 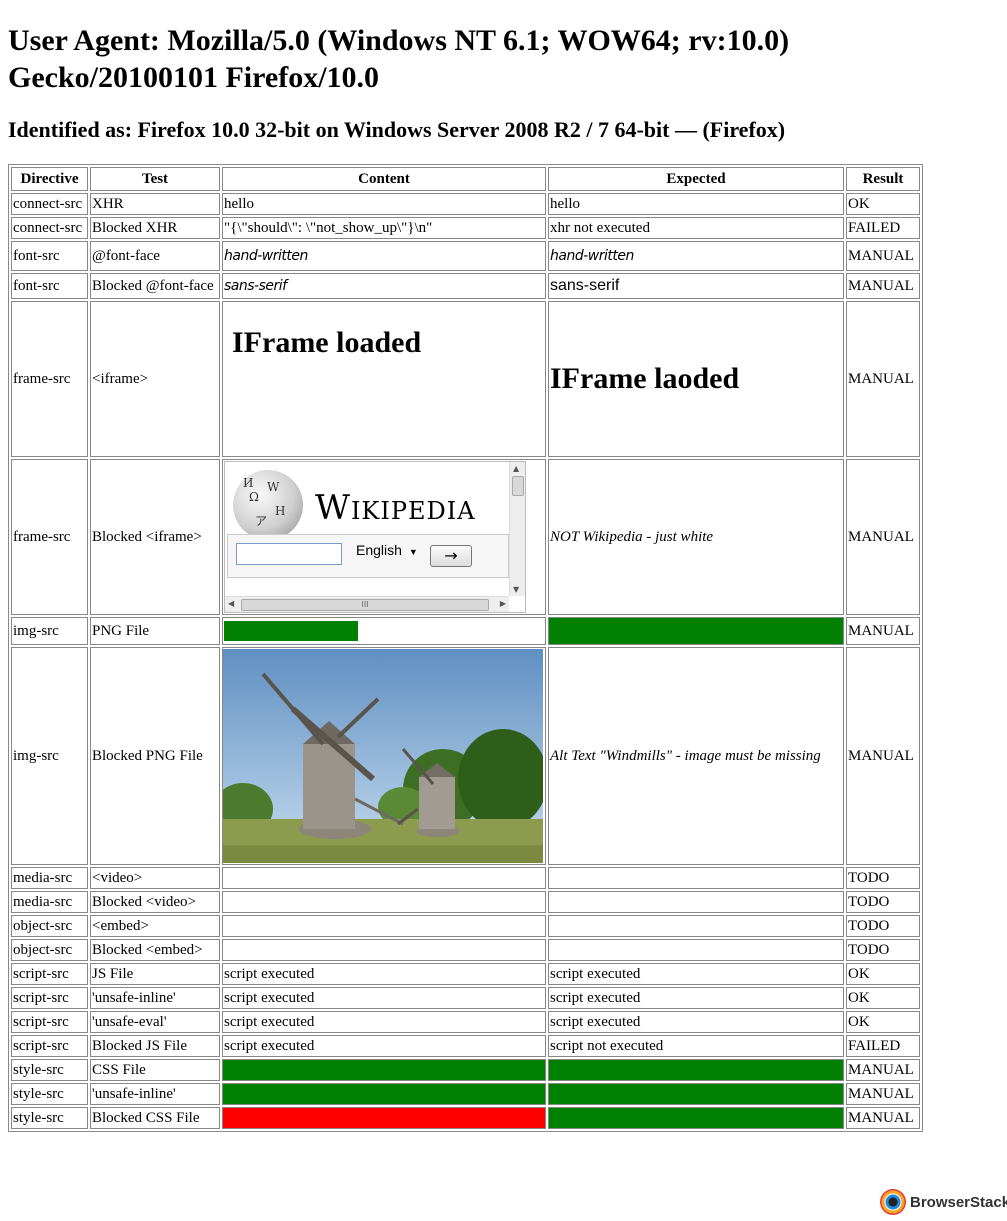 I want to click on png-green-image, so click(x=291, y=631).